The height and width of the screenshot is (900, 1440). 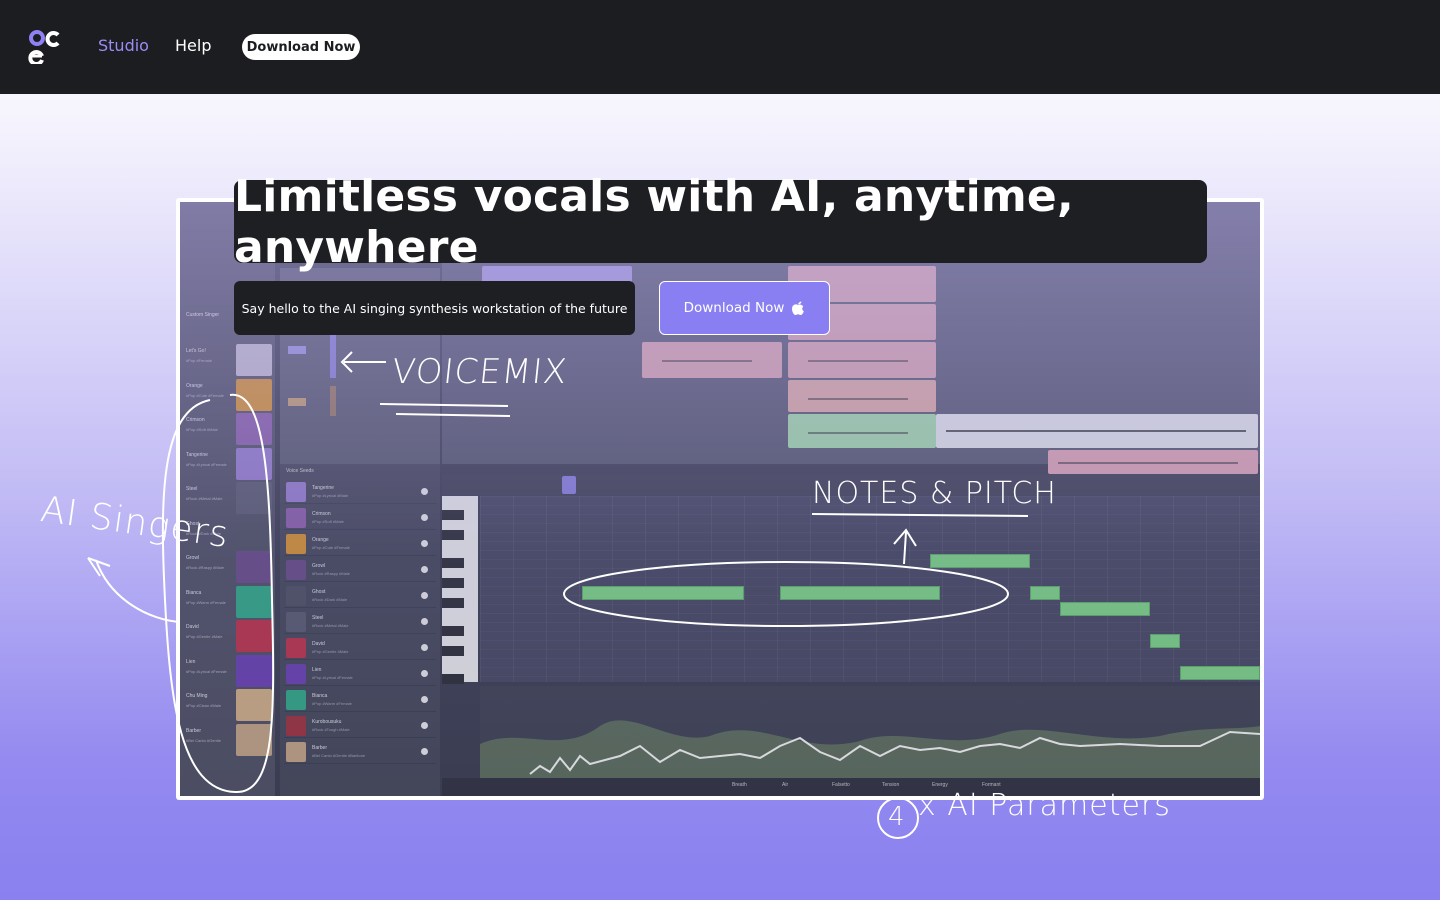 What do you see at coordinates (360, 752) in the screenshot?
I see `voice-seed-item: Barber #Bel Canto #Gentle #Baritone` at bounding box center [360, 752].